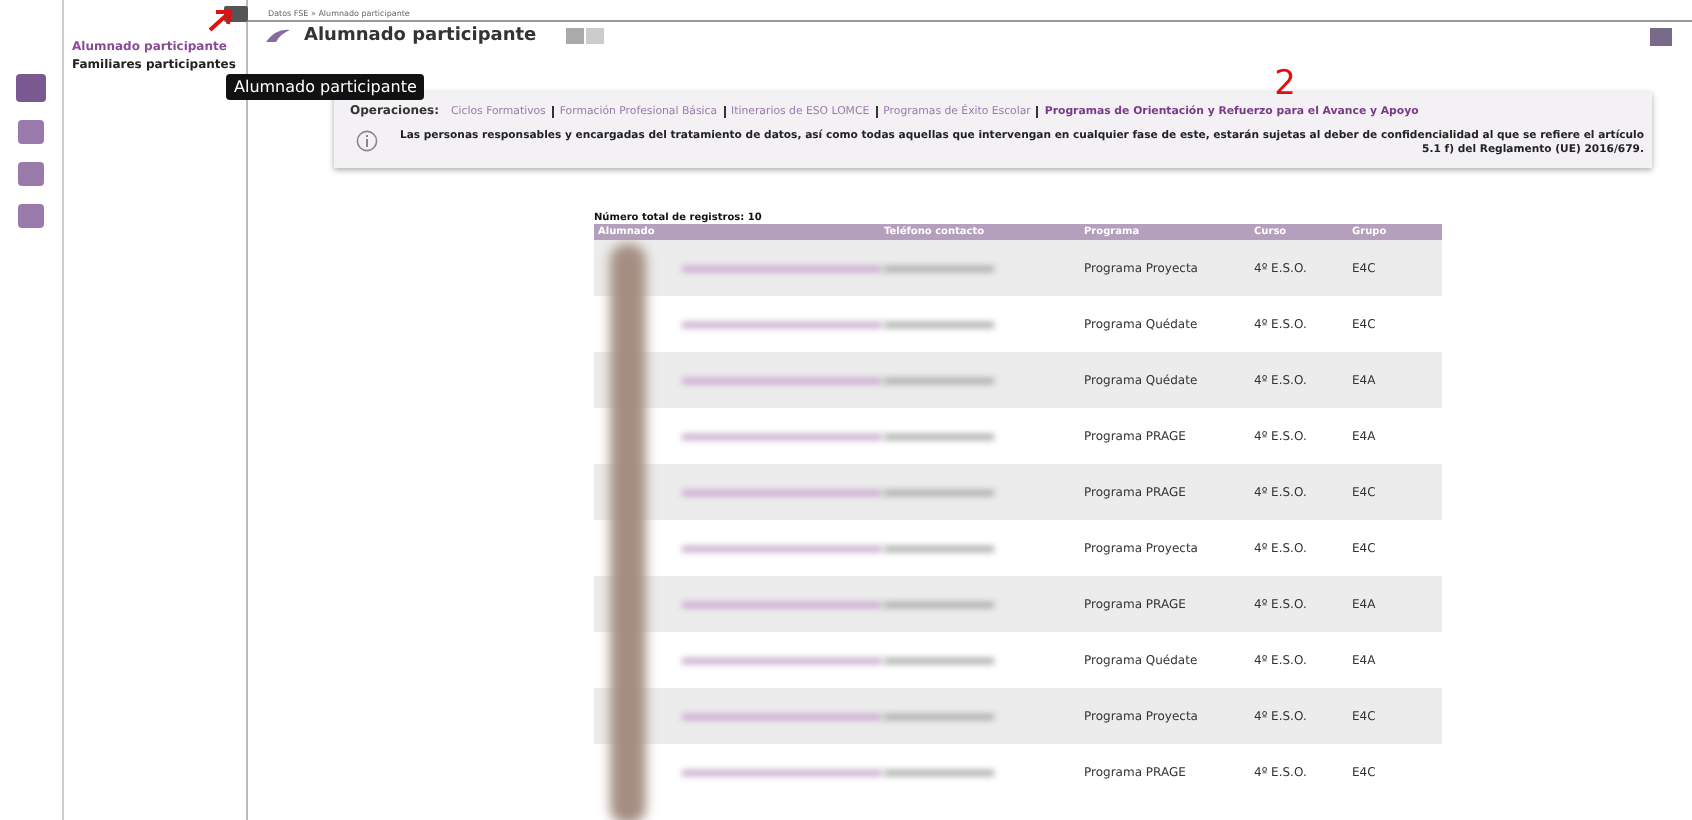 Image resolution: width=1692 pixels, height=820 pixels. Describe the element at coordinates (220, 20) in the screenshot. I see `annotation-arrow` at that location.